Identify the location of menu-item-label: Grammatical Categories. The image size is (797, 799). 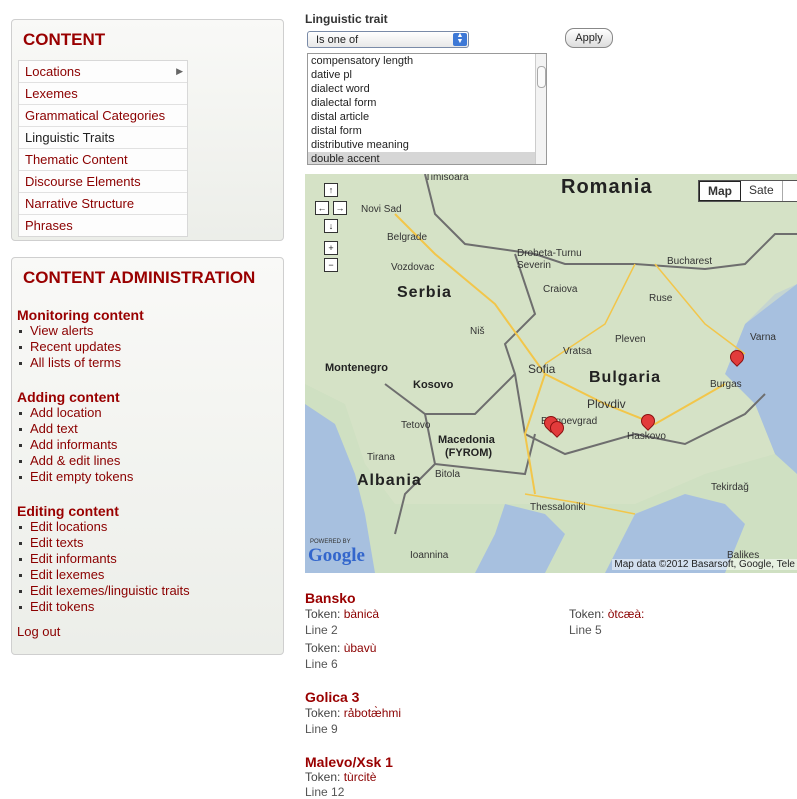
(95, 115).